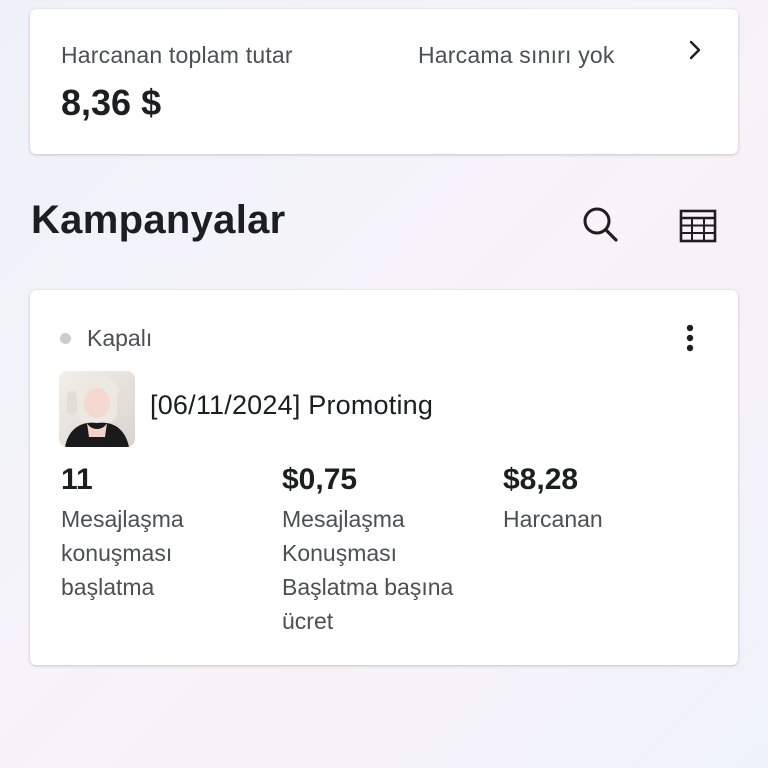 This screenshot has height=768, width=768. I want to click on more-vertical-icon, so click(690, 340).